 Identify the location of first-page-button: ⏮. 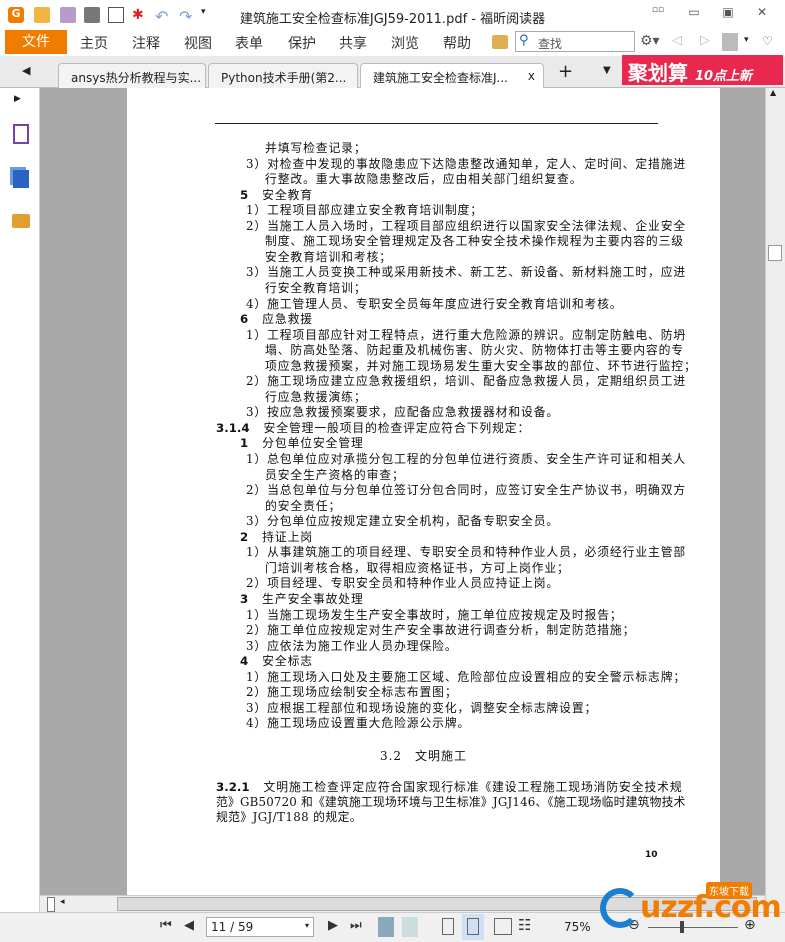
(166, 925).